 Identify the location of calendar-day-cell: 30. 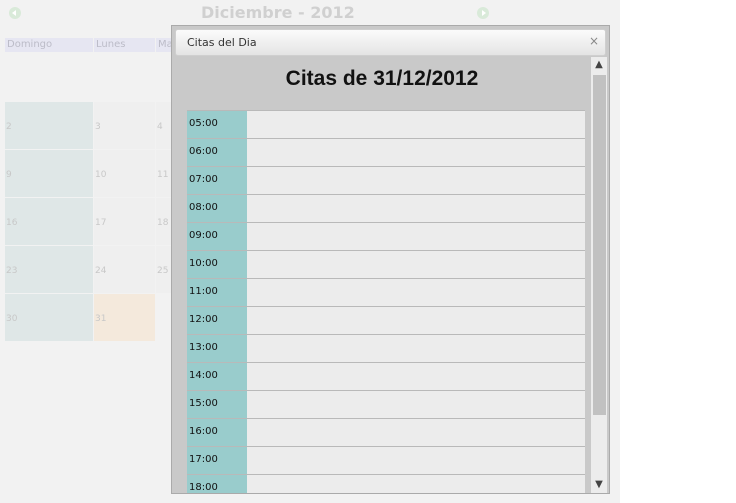
(49, 317).